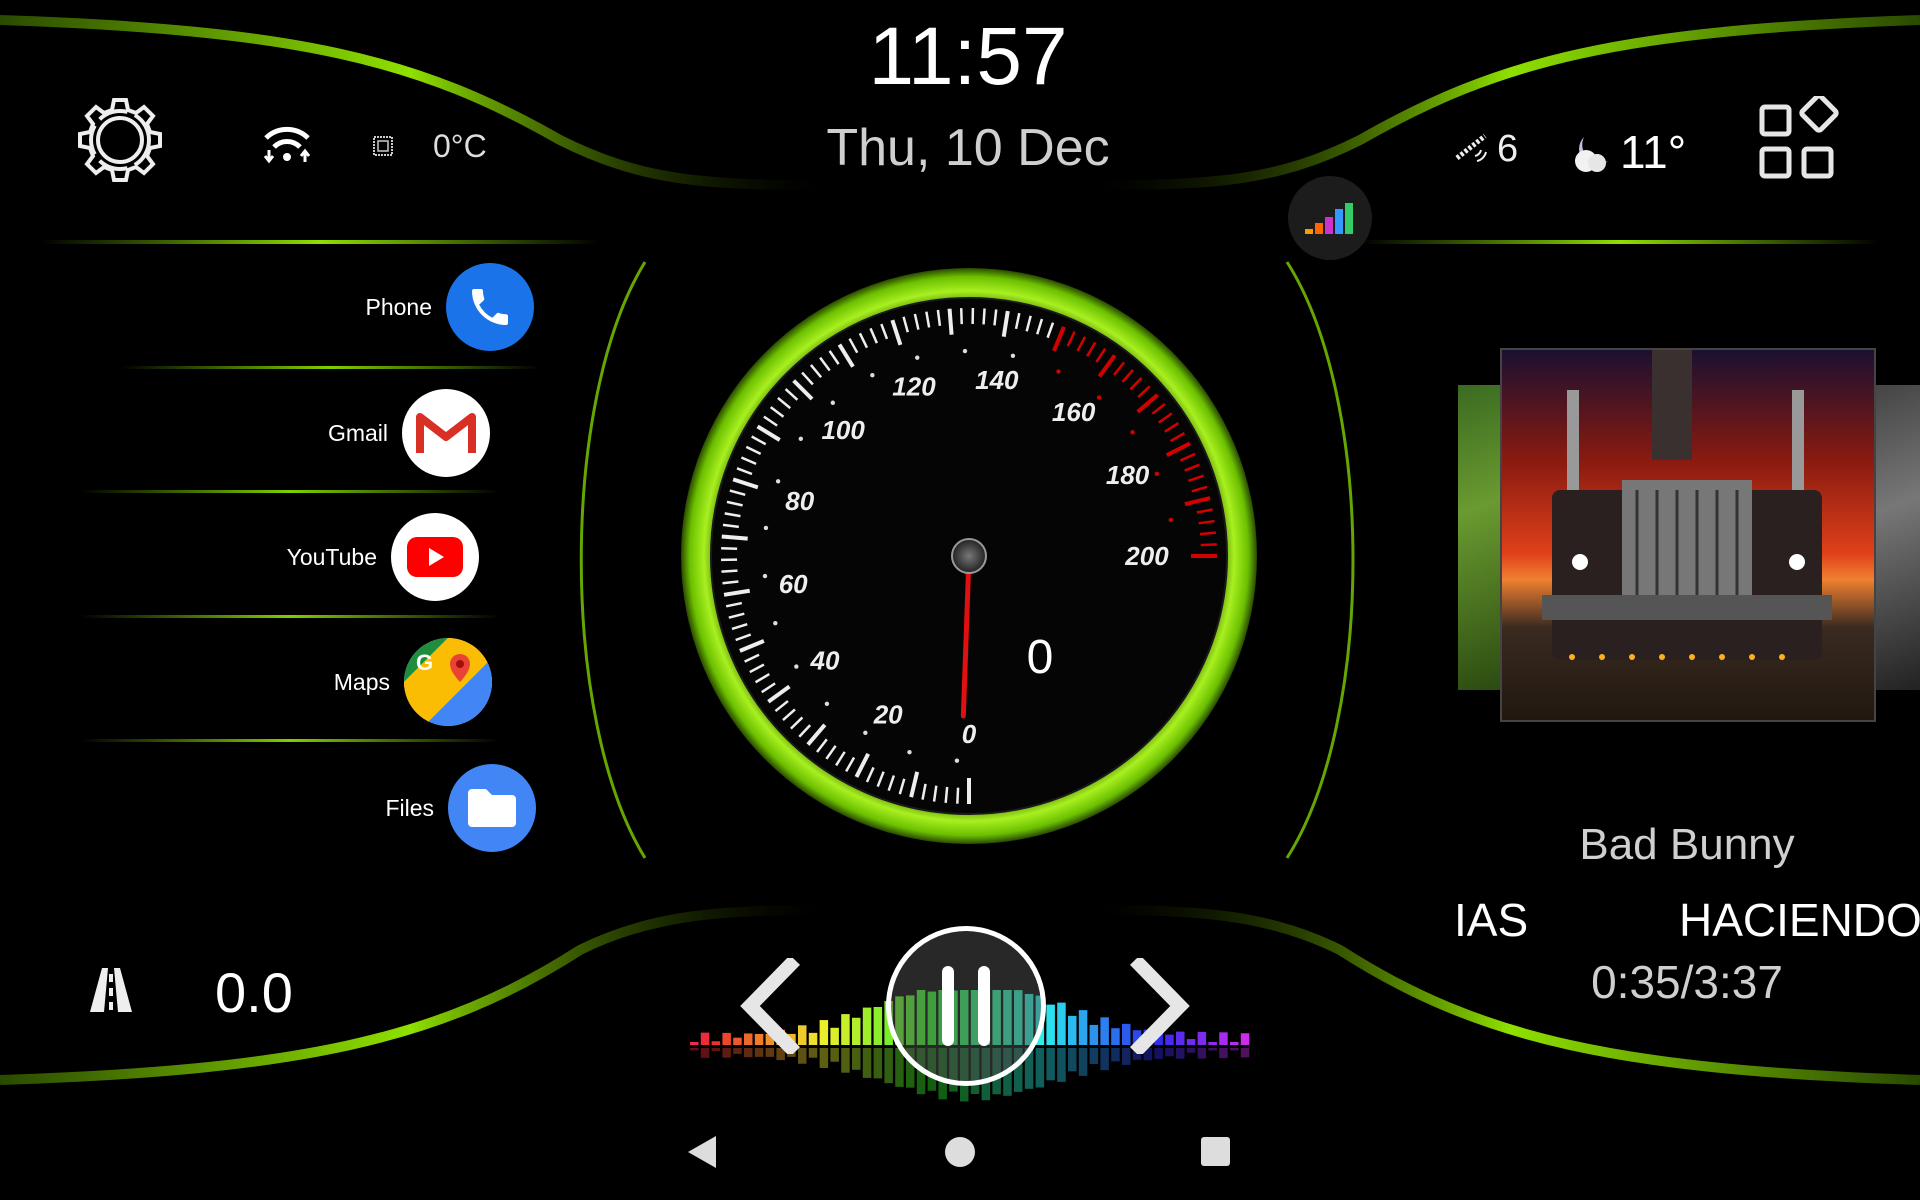  I want to click on gauge-tick-label: 60, so click(793, 584).